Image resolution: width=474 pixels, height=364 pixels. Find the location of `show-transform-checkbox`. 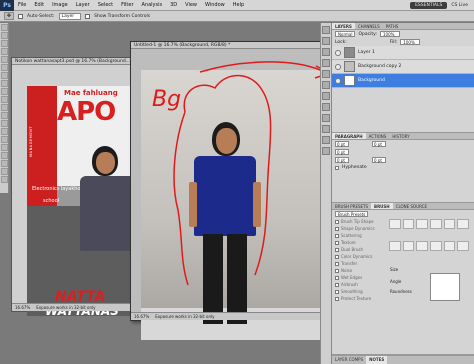

show-transform-checkbox is located at coordinates (88, 16).